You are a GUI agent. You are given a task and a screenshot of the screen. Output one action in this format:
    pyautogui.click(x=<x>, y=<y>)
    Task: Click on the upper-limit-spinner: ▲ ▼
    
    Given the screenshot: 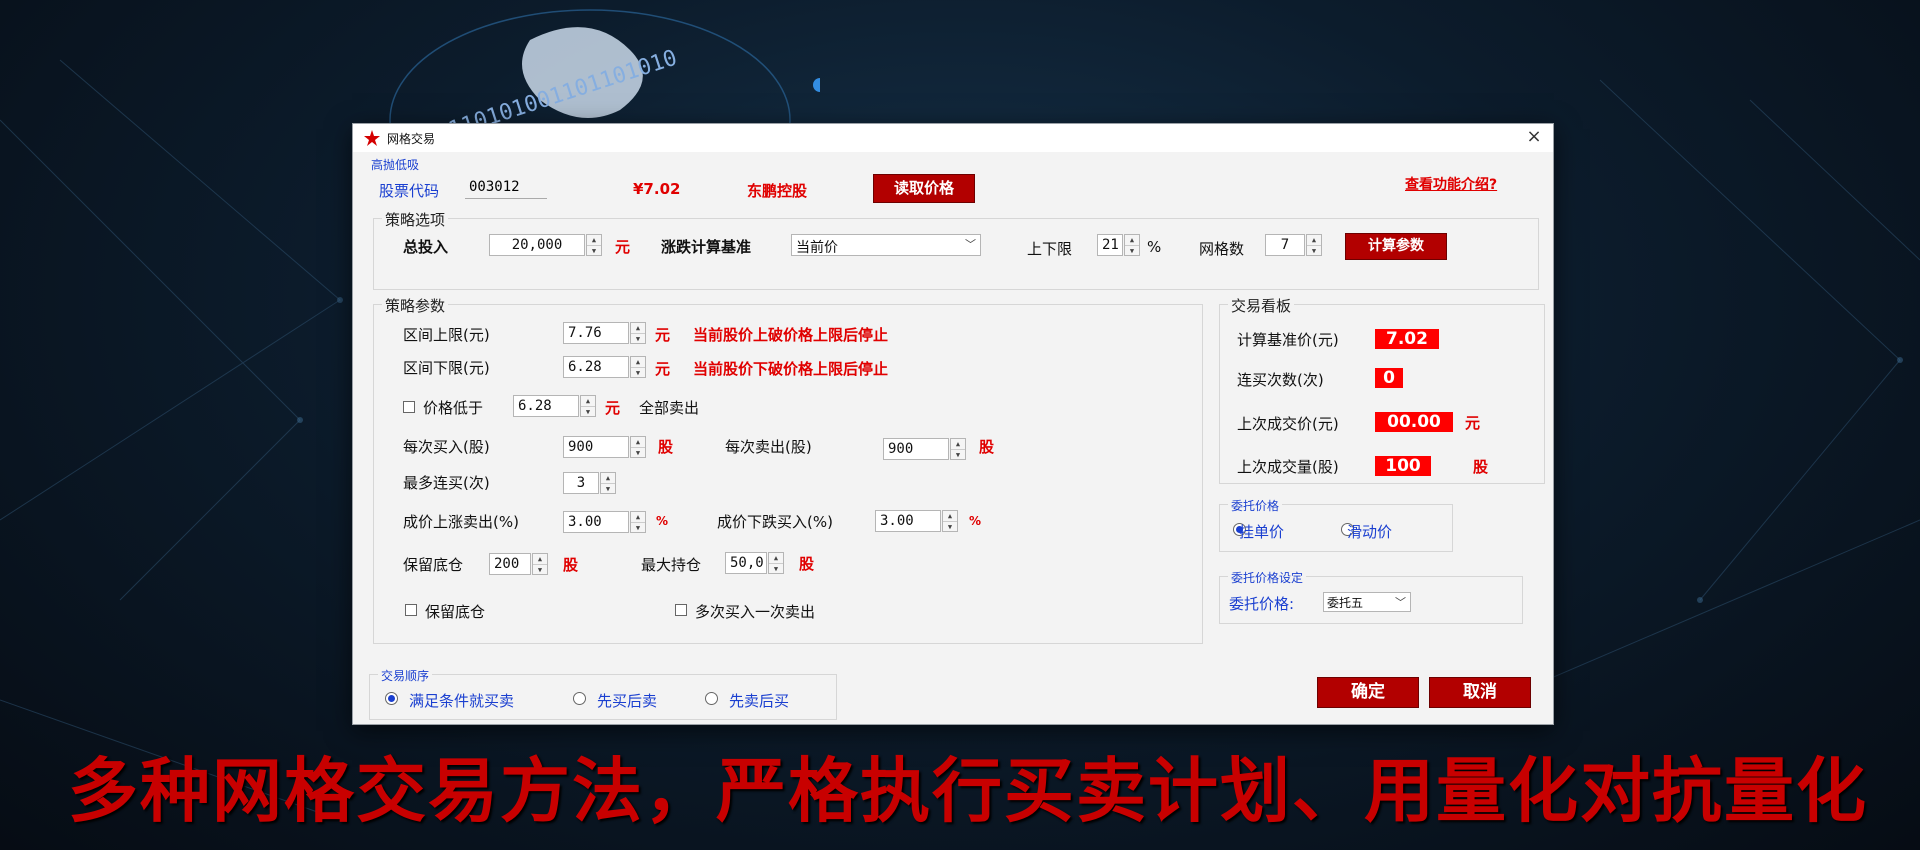 What is the action you would take?
    pyautogui.click(x=638, y=333)
    